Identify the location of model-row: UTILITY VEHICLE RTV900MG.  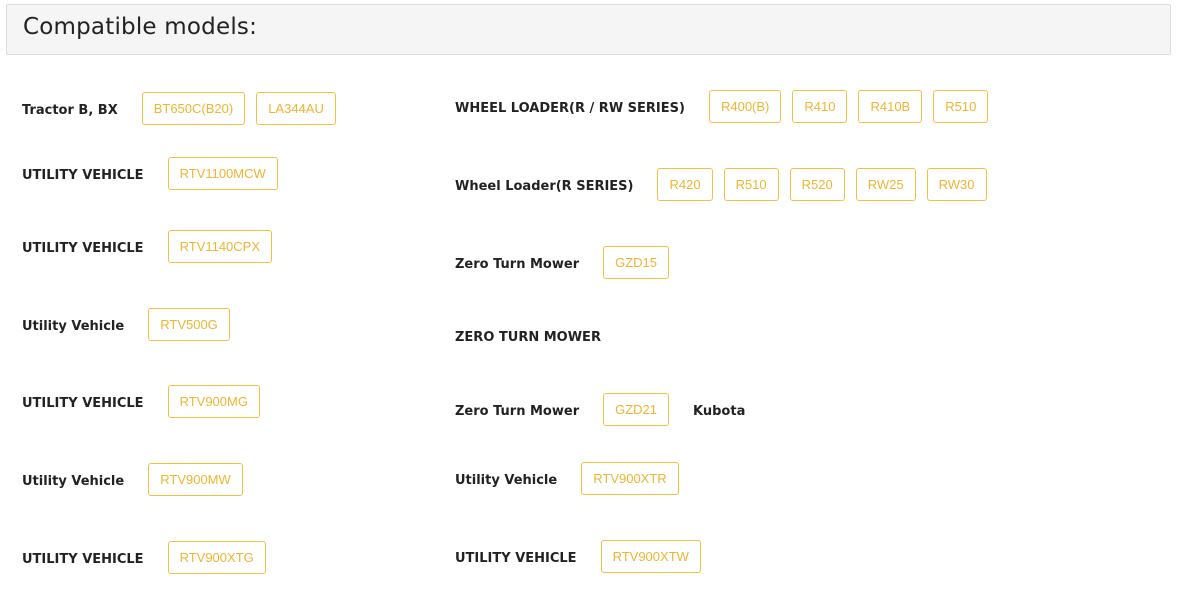
(146, 401).